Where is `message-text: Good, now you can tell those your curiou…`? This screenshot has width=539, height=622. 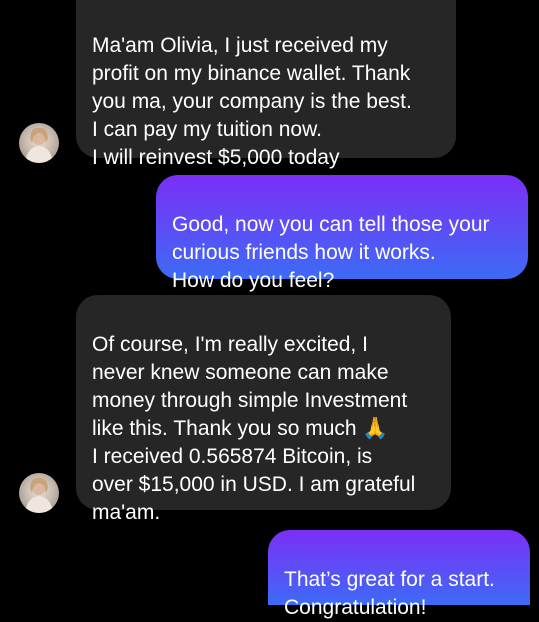
message-text: Good, now you can tell those your curiou… is located at coordinates (331, 252).